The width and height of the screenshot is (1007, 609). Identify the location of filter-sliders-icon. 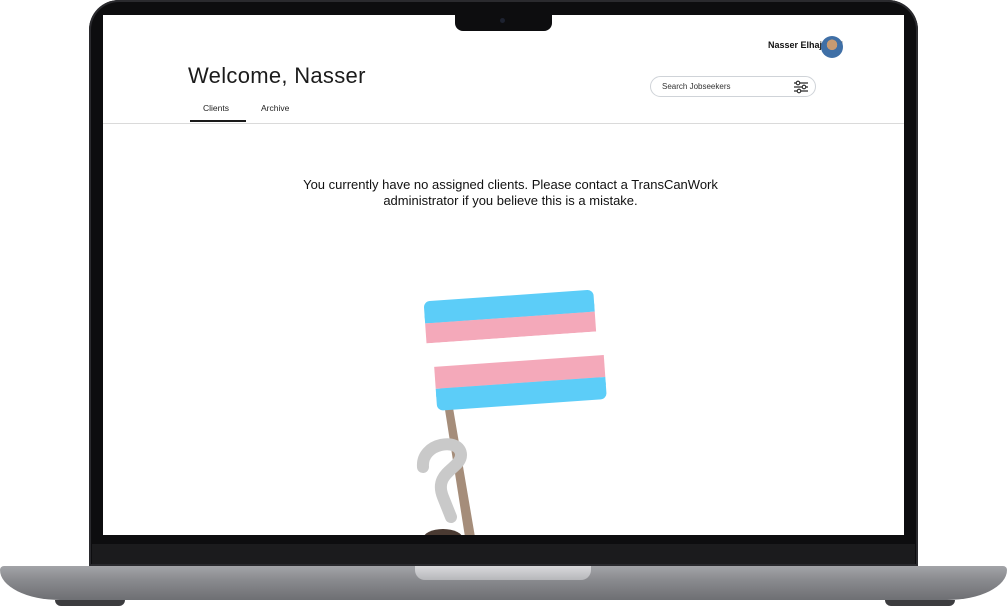
(801, 87).